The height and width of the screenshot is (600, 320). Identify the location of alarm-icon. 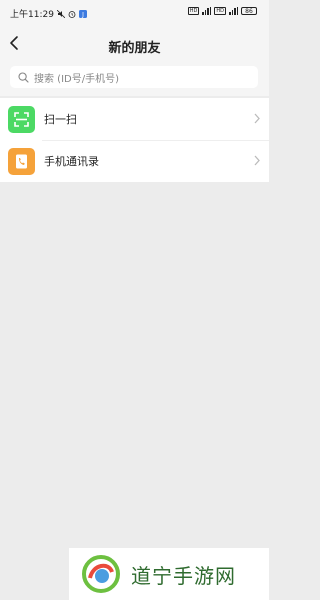
(72, 14).